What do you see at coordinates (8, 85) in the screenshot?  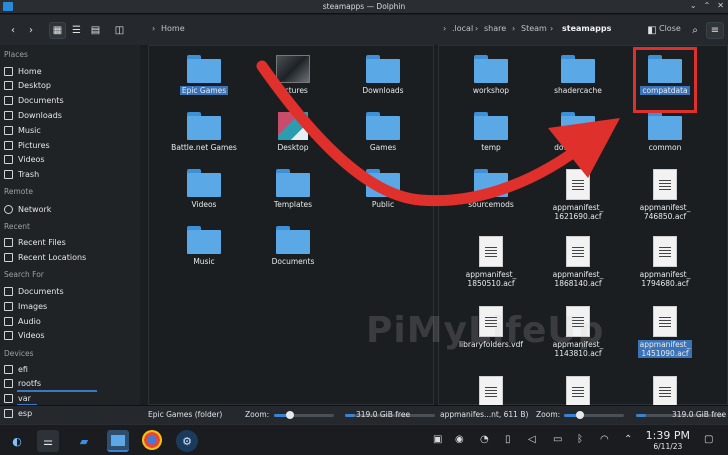 I see `desktop-icon` at bounding box center [8, 85].